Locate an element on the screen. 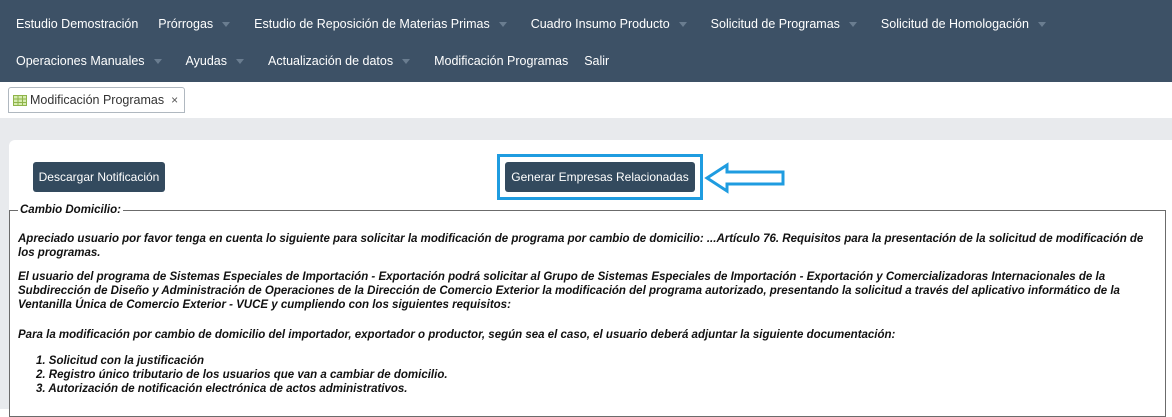 The height and width of the screenshot is (417, 1172). generate-related-companies-button: Generar Empresas Relacionadas is located at coordinates (600, 177).